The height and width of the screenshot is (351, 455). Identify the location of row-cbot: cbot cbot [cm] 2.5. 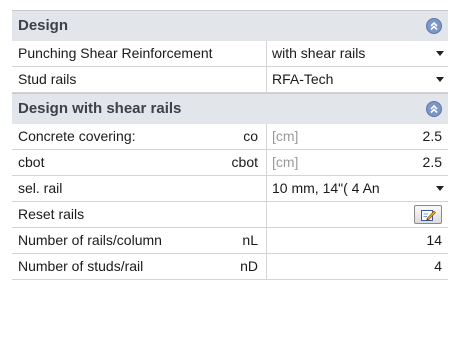
(230, 163).